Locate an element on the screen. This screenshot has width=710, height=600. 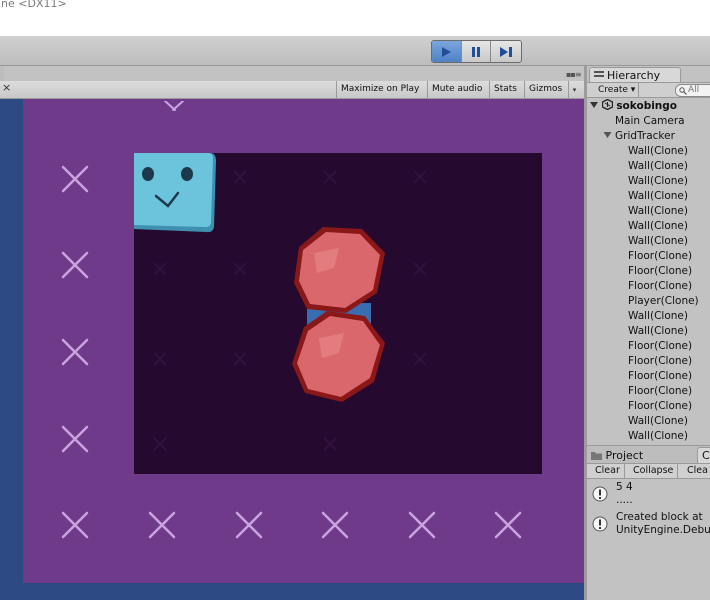
stats-toggle: Stats is located at coordinates (505, 90).